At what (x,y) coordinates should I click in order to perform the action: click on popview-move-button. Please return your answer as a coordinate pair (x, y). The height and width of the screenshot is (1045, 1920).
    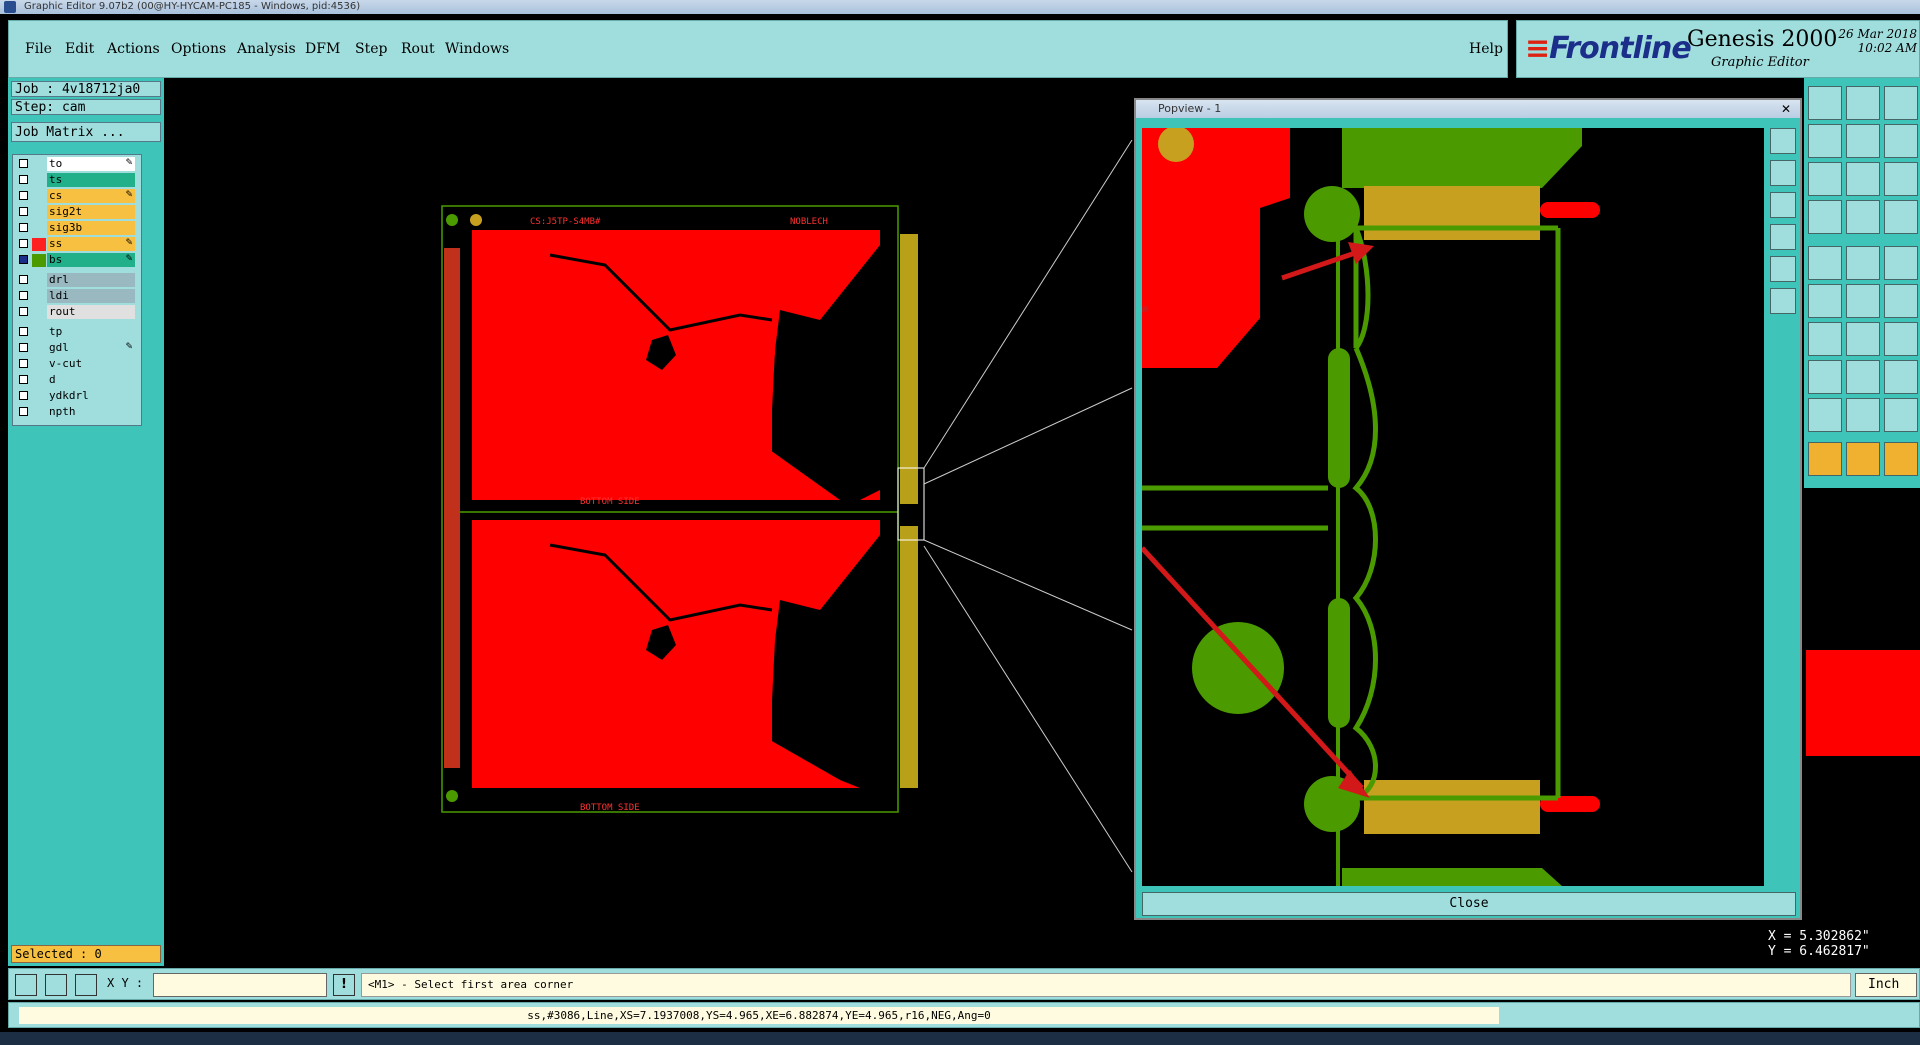
    Looking at the image, I should click on (1783, 301).